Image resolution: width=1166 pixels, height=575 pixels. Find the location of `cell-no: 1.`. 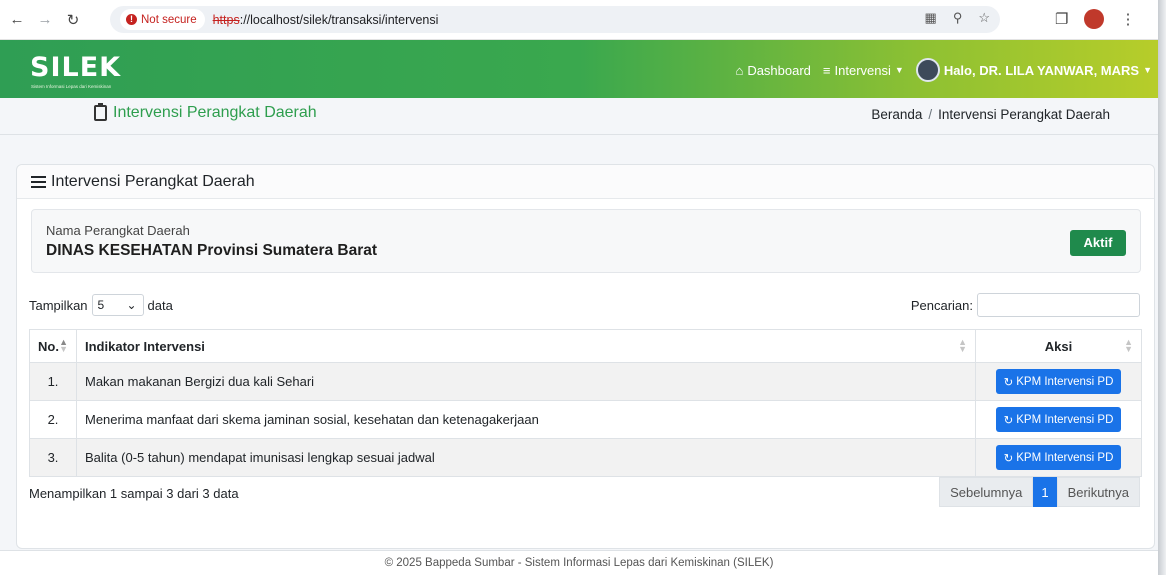

cell-no: 1. is located at coordinates (53, 381).